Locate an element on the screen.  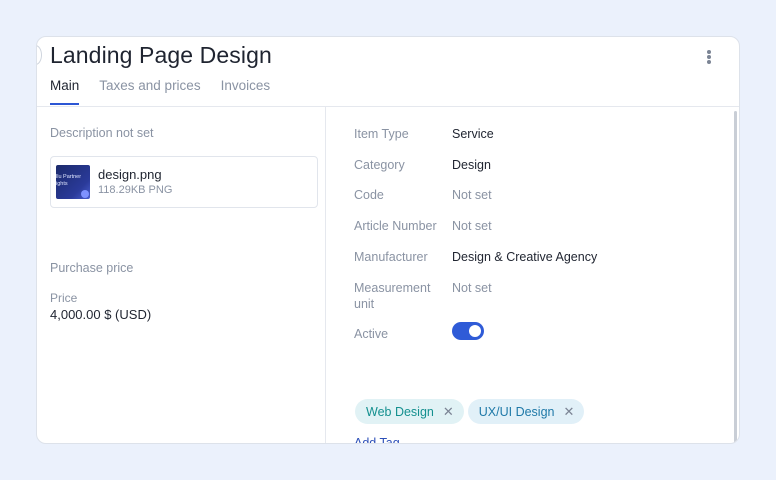
detail-label: Active is located at coordinates (371, 334).